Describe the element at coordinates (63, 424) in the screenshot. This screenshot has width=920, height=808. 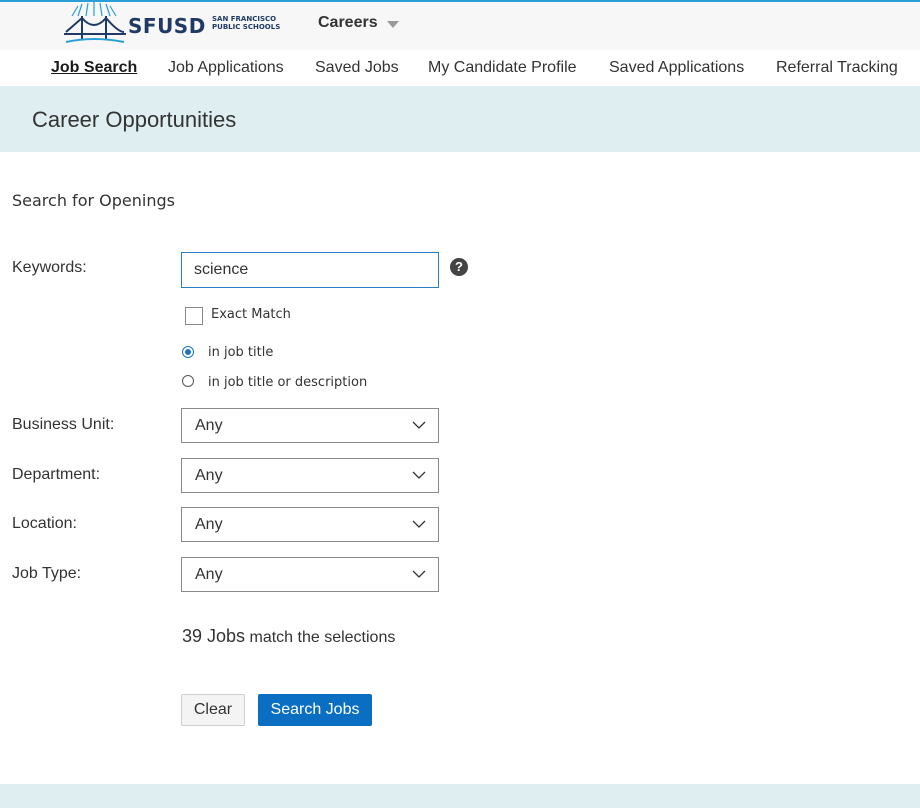
I see `business-unit-label: Business Unit:` at that location.